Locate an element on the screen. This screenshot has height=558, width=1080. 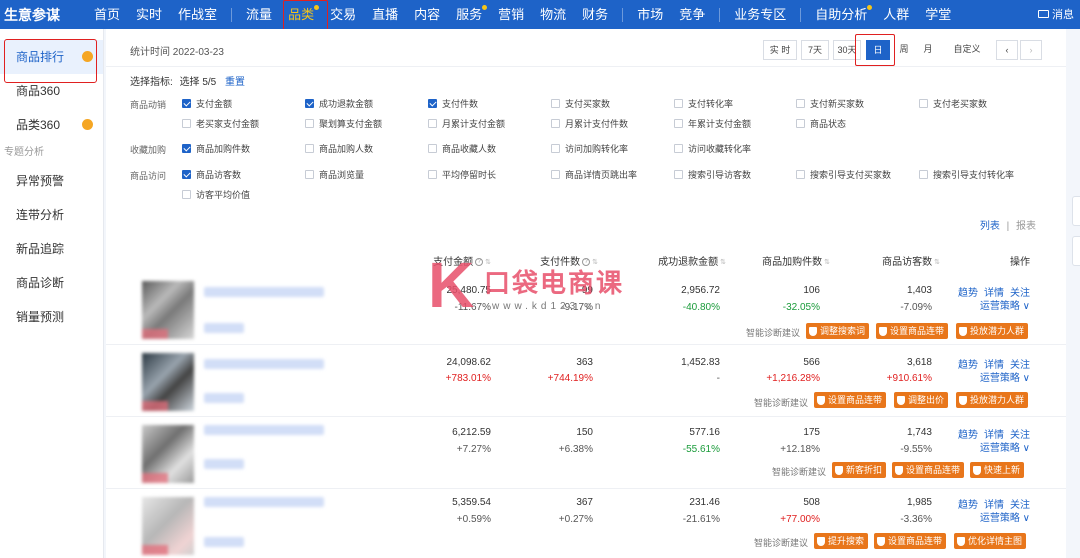
sidebar-item-anomaly-alert: 异常预警 is located at coordinates (51, 181).